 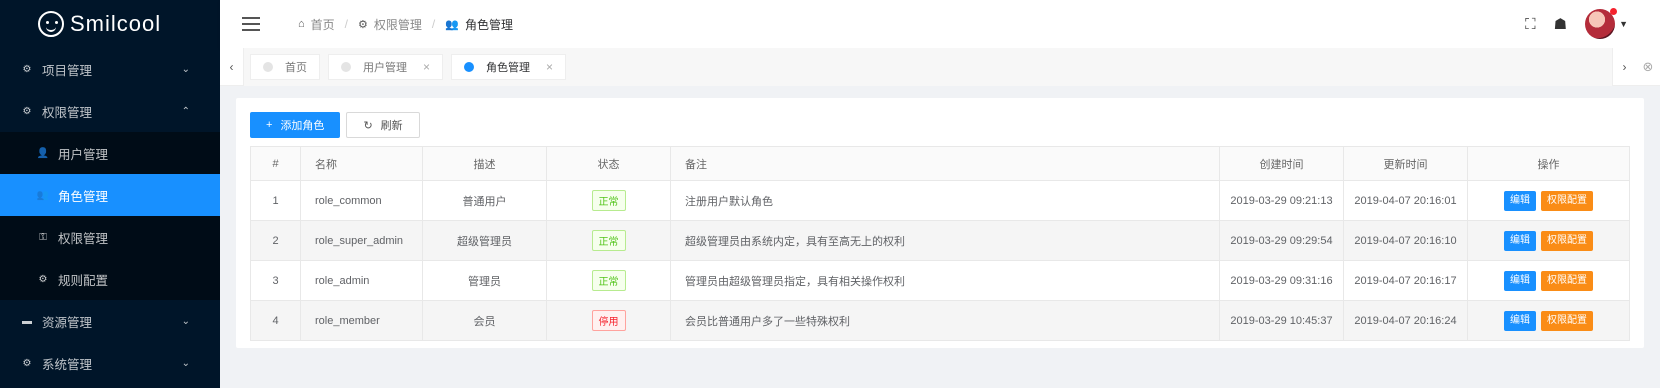 I want to click on cell-remark: 管理员由超级管理员指定，具有相关操作权利, so click(x=945, y=280).